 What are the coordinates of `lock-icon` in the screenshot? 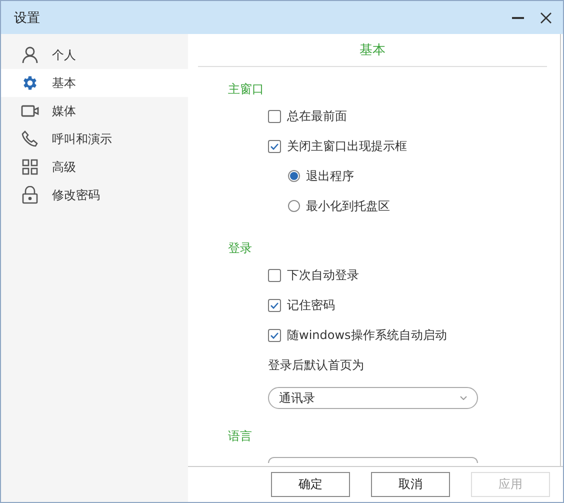 It's located at (30, 195).